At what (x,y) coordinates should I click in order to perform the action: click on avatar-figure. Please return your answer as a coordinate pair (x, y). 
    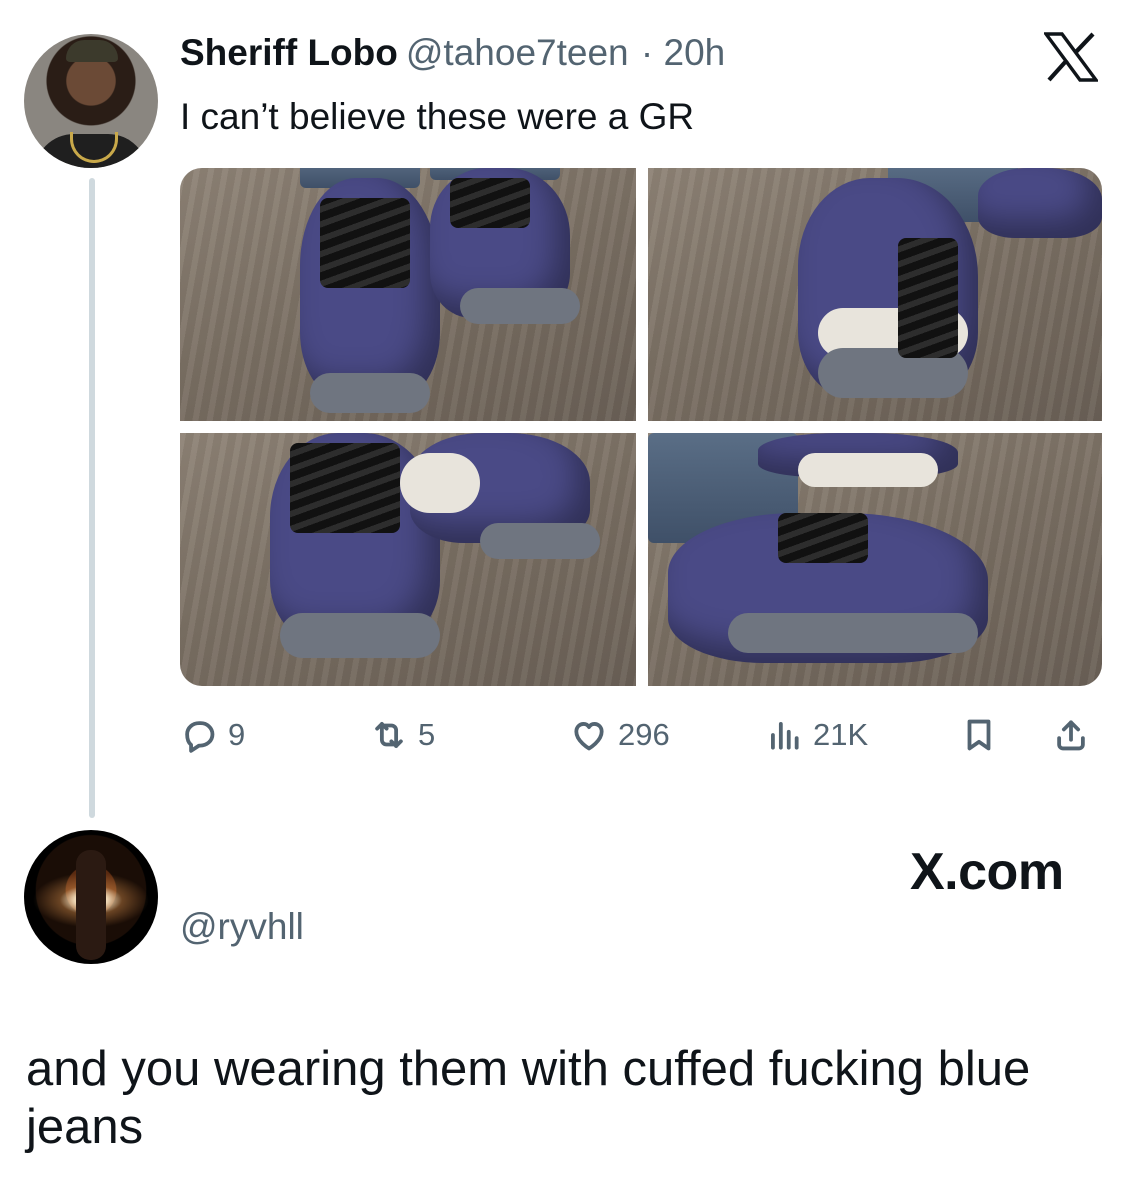
    Looking at the image, I should click on (91, 905).